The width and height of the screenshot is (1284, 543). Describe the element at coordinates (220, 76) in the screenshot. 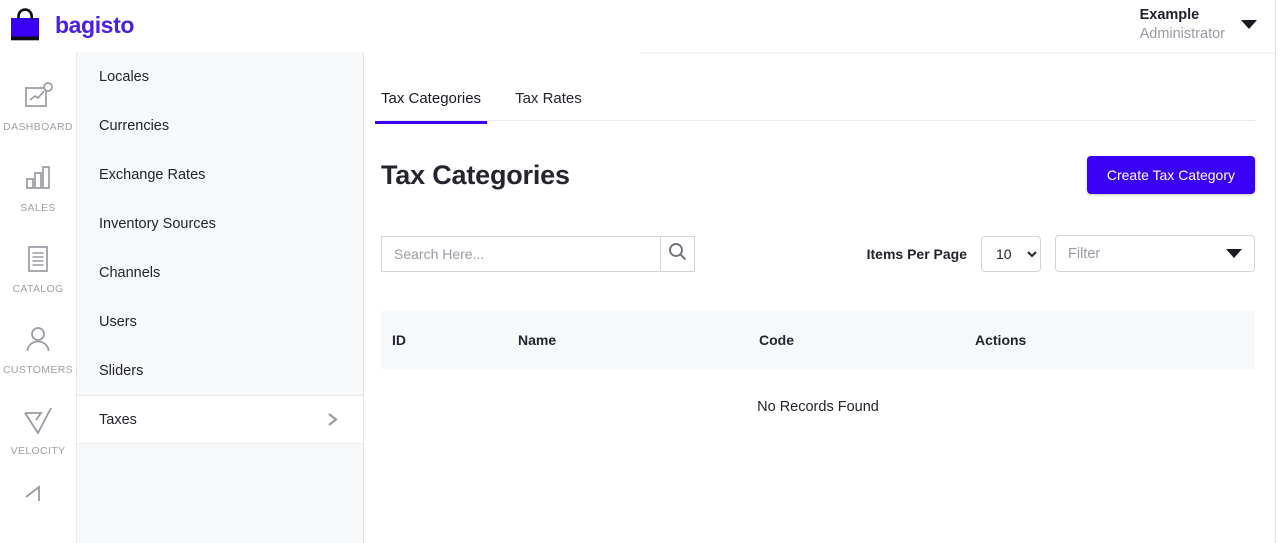

I see `submenu-item-locales: Locales` at that location.